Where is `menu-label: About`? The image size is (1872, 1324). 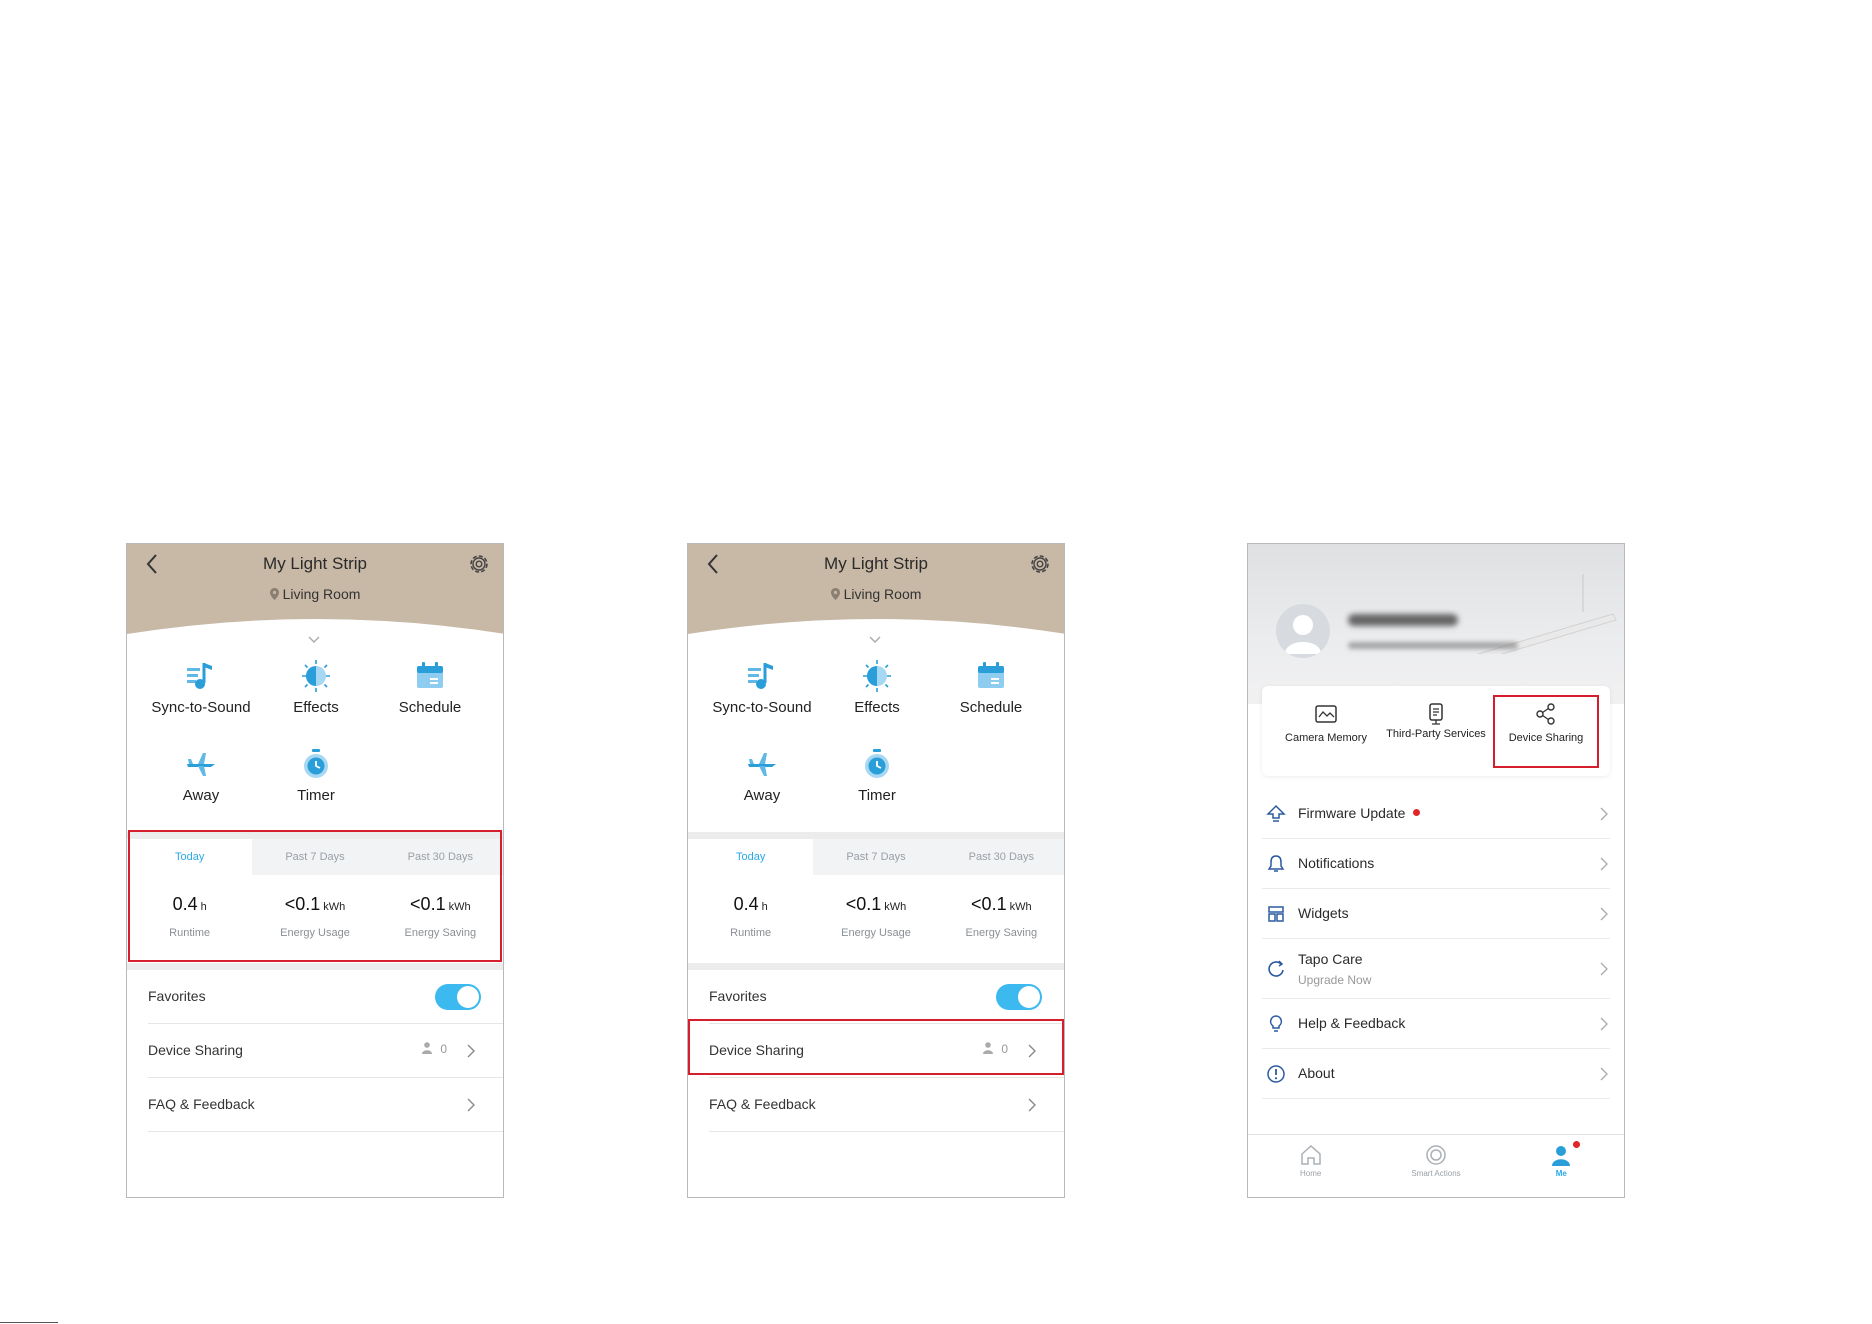 menu-label: About is located at coordinates (1316, 1073).